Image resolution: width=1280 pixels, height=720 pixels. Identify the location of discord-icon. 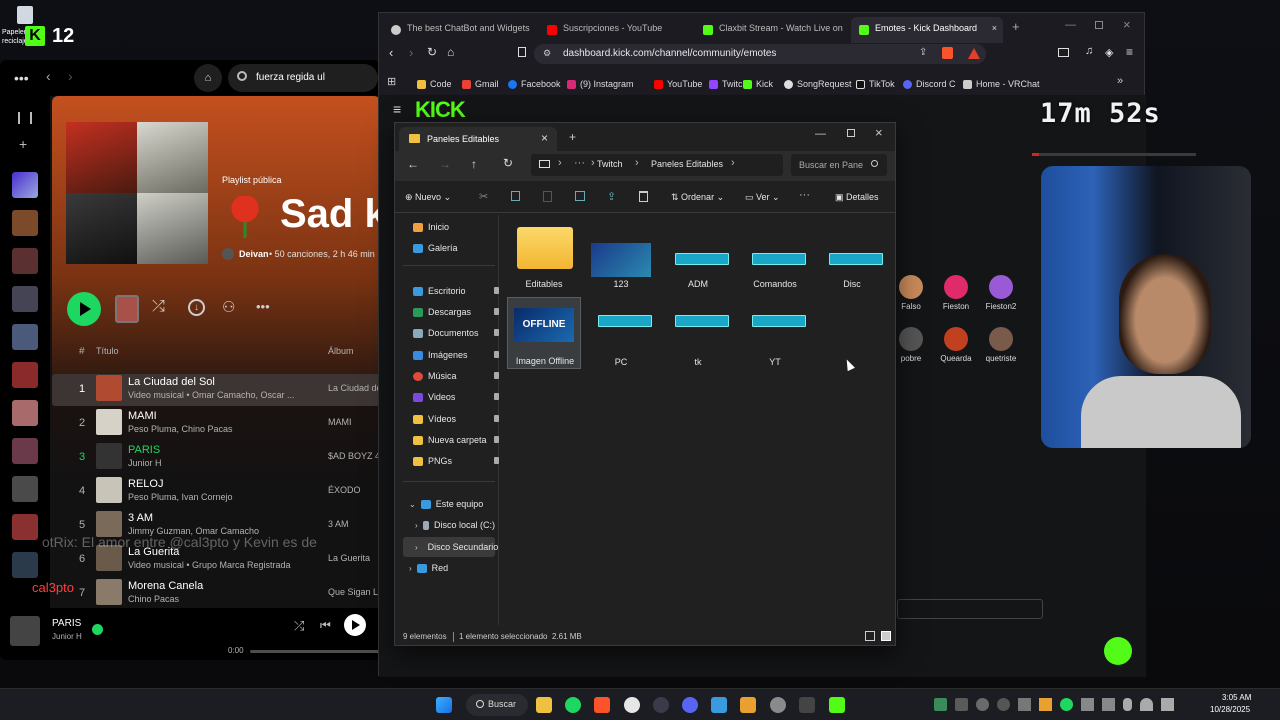
(690, 705).